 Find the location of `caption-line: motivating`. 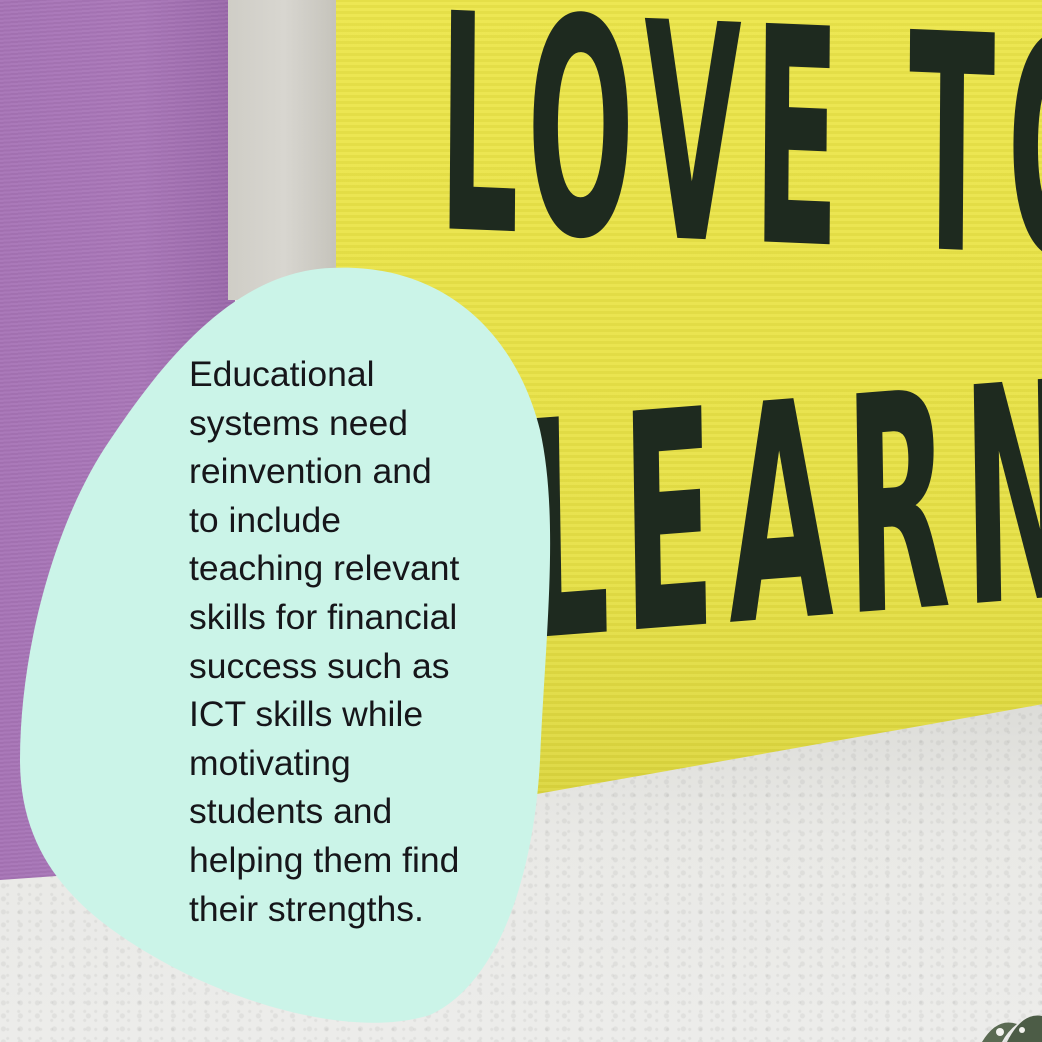

caption-line: motivating is located at coordinates (270, 762).